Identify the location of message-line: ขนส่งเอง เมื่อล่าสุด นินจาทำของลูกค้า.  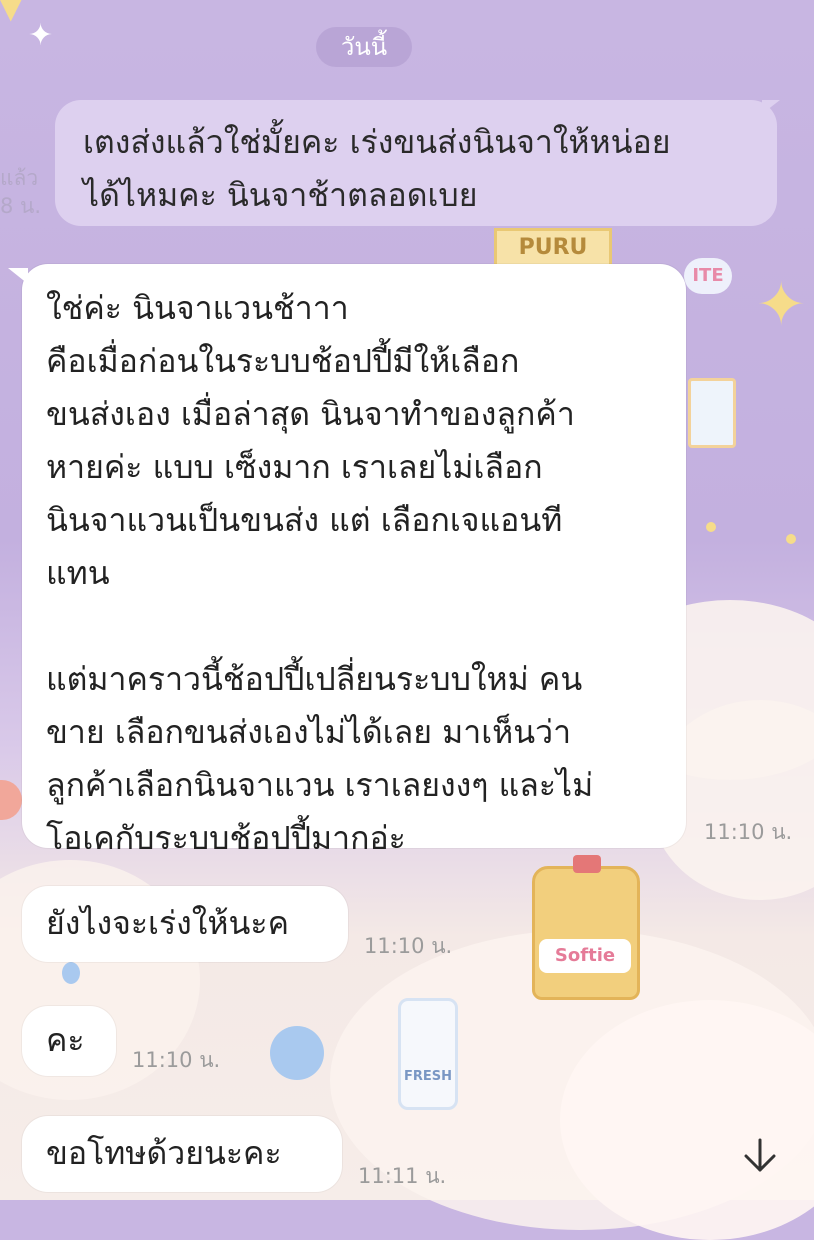
(310, 414).